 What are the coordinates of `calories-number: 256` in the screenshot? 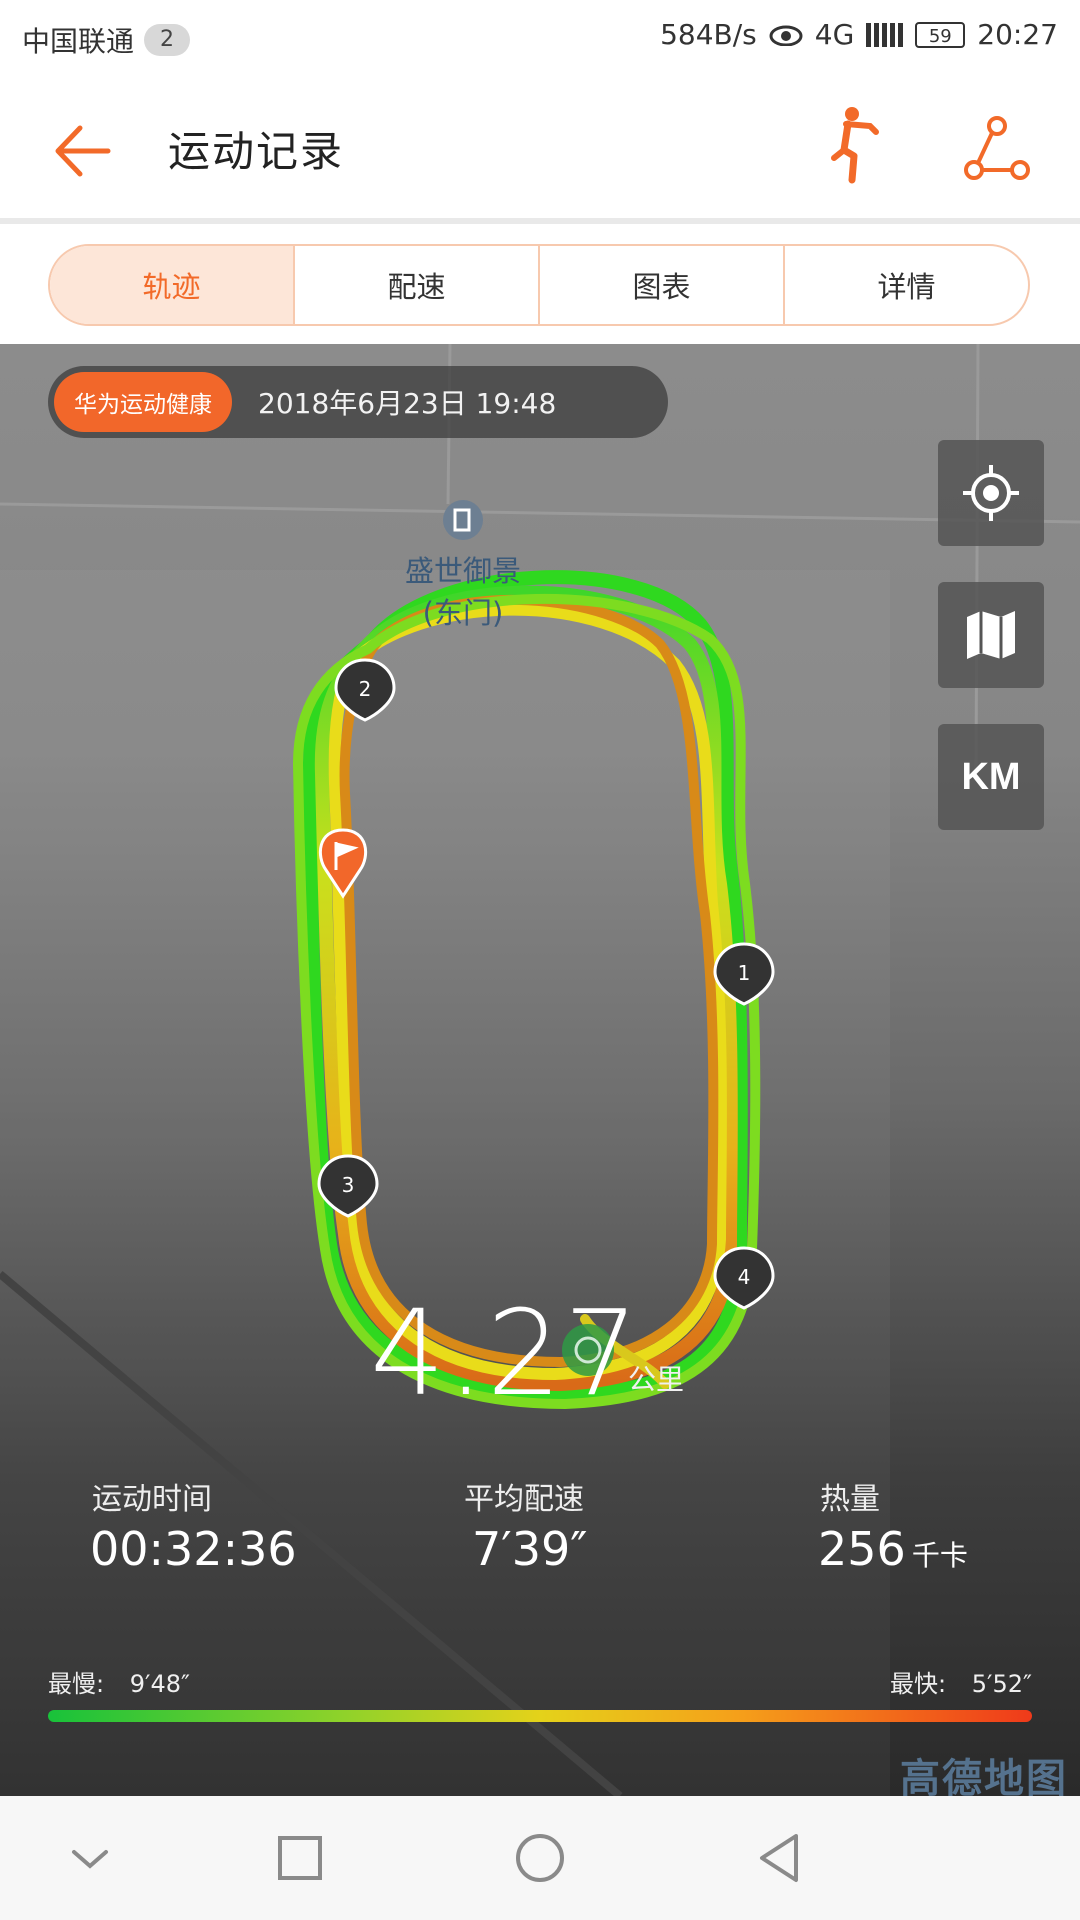 It's located at (862, 1549).